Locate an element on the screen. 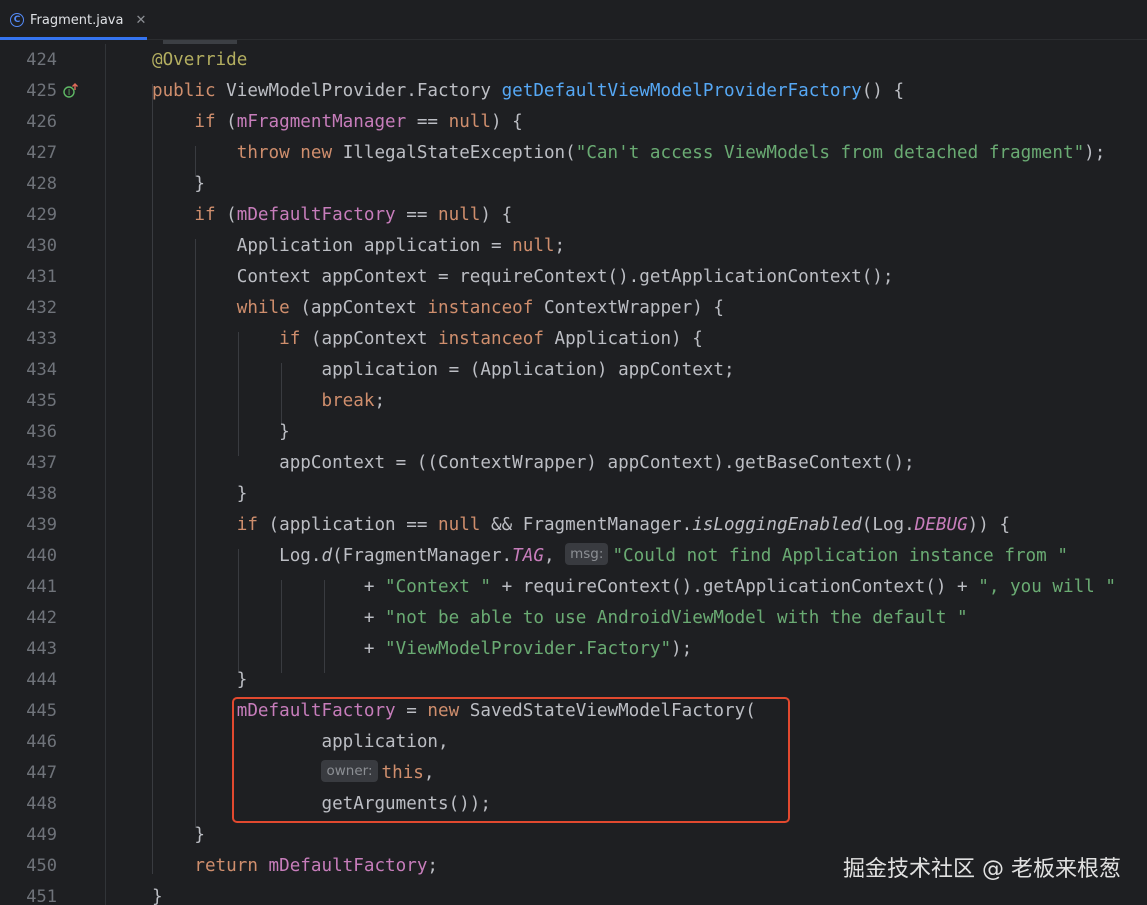  code-token: ) { is located at coordinates (496, 215).